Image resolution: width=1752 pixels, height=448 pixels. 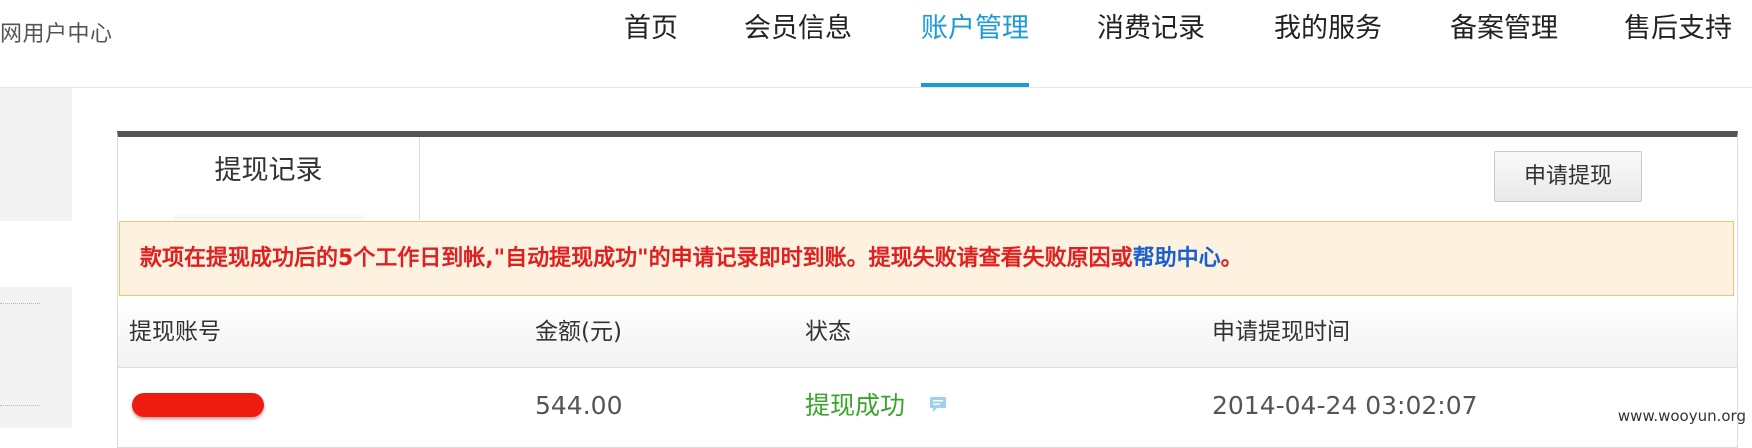 What do you see at coordinates (938, 405) in the screenshot?
I see `message-icon` at bounding box center [938, 405].